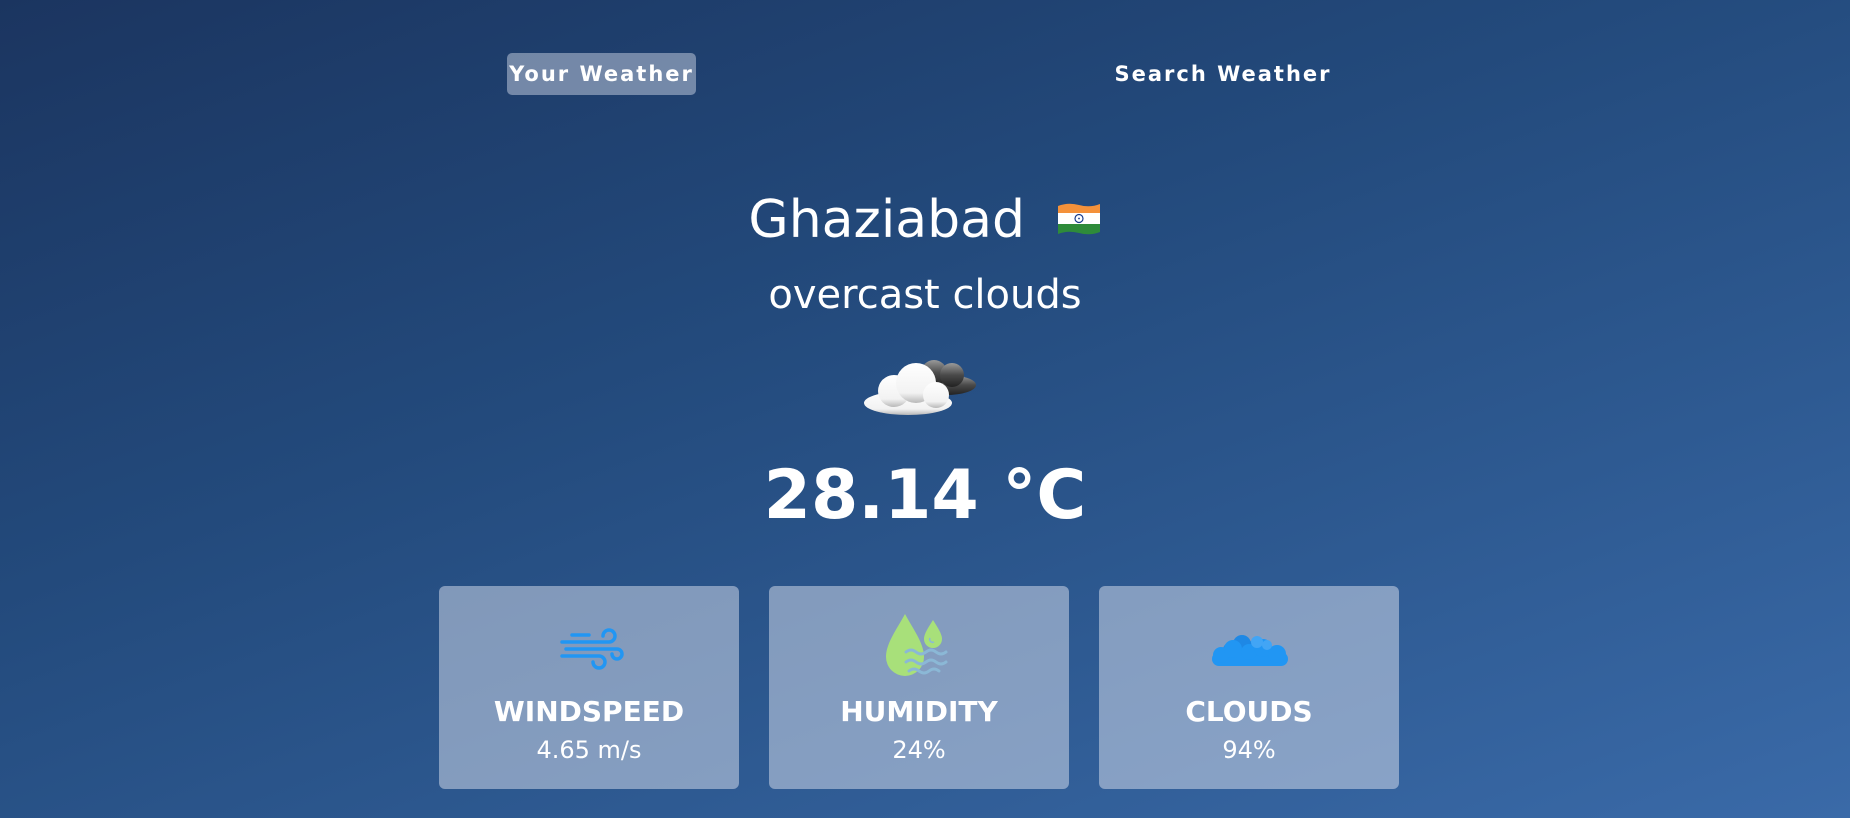 This screenshot has width=1850, height=818. What do you see at coordinates (919, 687) in the screenshot?
I see `humidity-card: HUMIDITY 24%` at bounding box center [919, 687].